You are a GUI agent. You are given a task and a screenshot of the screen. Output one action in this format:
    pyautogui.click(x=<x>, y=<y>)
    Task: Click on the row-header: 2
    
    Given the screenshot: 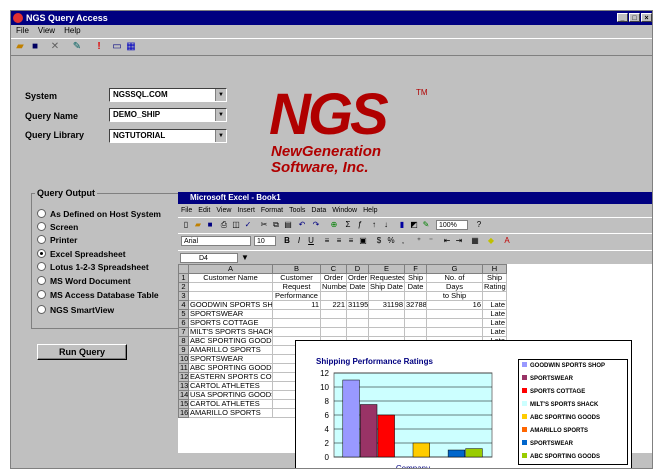 What is the action you would take?
    pyautogui.click(x=183, y=287)
    